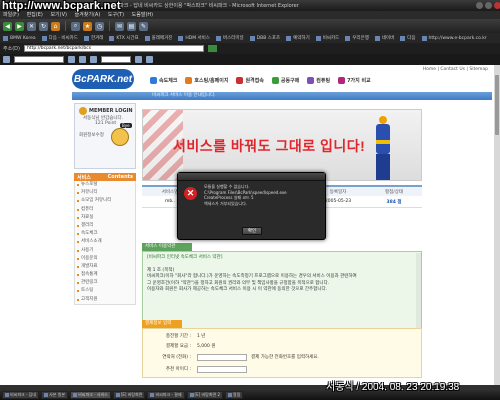 This screenshot has width=500, height=400. What do you see at coordinates (497, 5) in the screenshot?
I see `close-button` at bounding box center [497, 5].